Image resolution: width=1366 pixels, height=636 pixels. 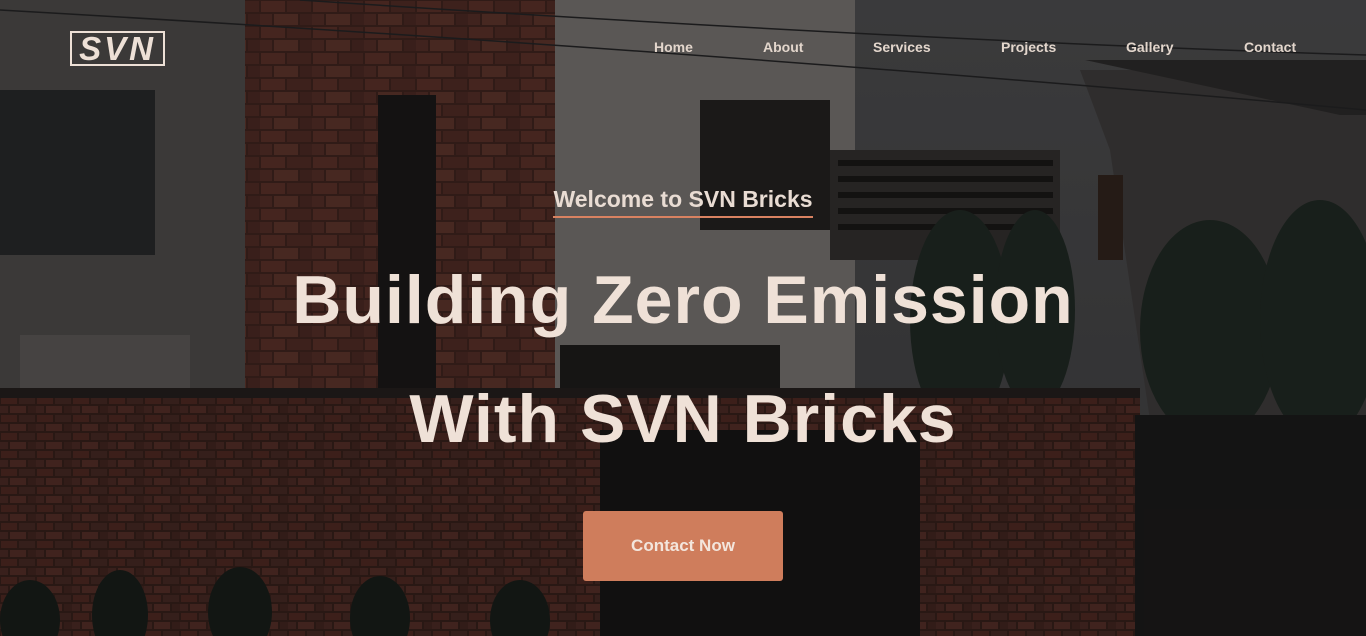 What do you see at coordinates (902, 47) in the screenshot?
I see `nav-link-services: Services` at bounding box center [902, 47].